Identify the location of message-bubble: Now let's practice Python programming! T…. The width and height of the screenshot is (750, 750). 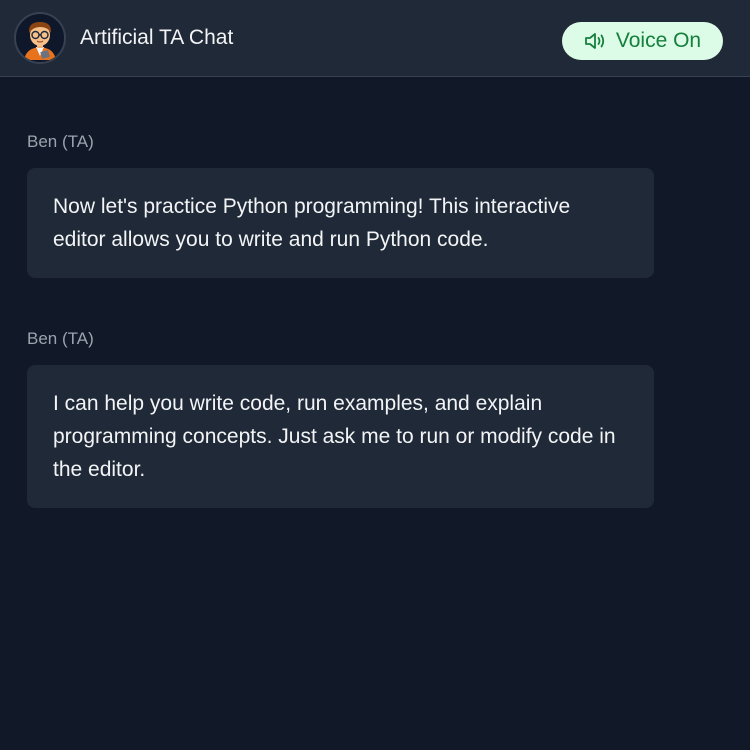
(340, 223).